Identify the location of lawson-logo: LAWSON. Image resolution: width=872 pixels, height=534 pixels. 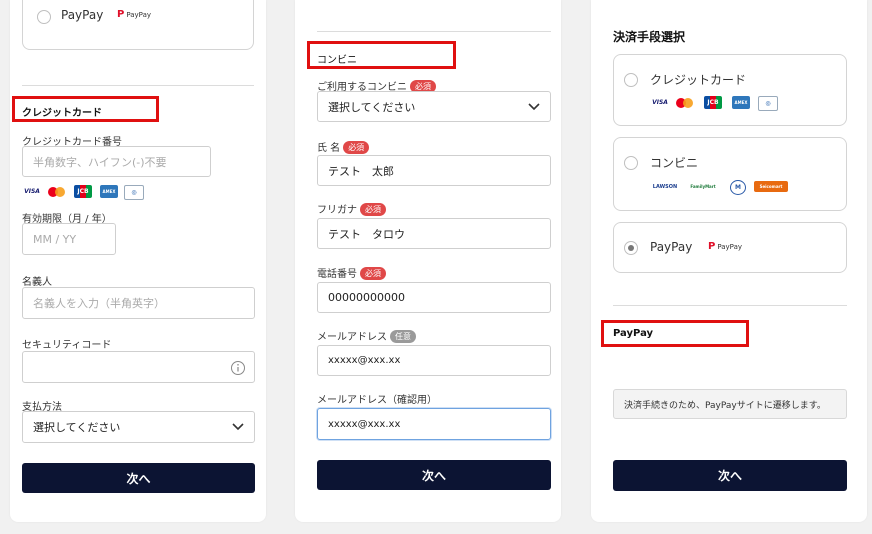
(665, 186).